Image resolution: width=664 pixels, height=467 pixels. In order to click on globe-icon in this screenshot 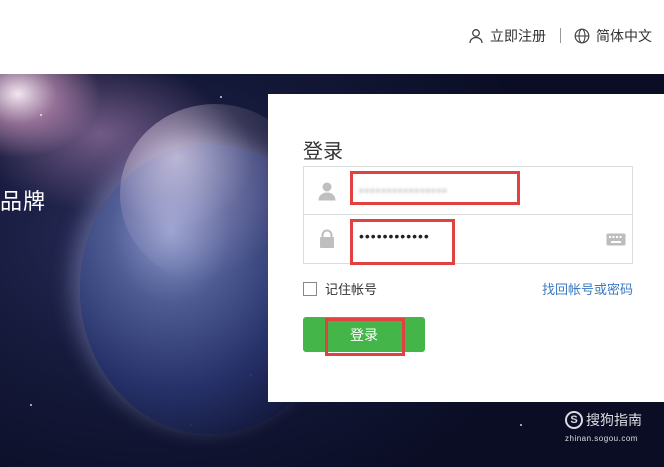, I will do `click(582, 36)`.